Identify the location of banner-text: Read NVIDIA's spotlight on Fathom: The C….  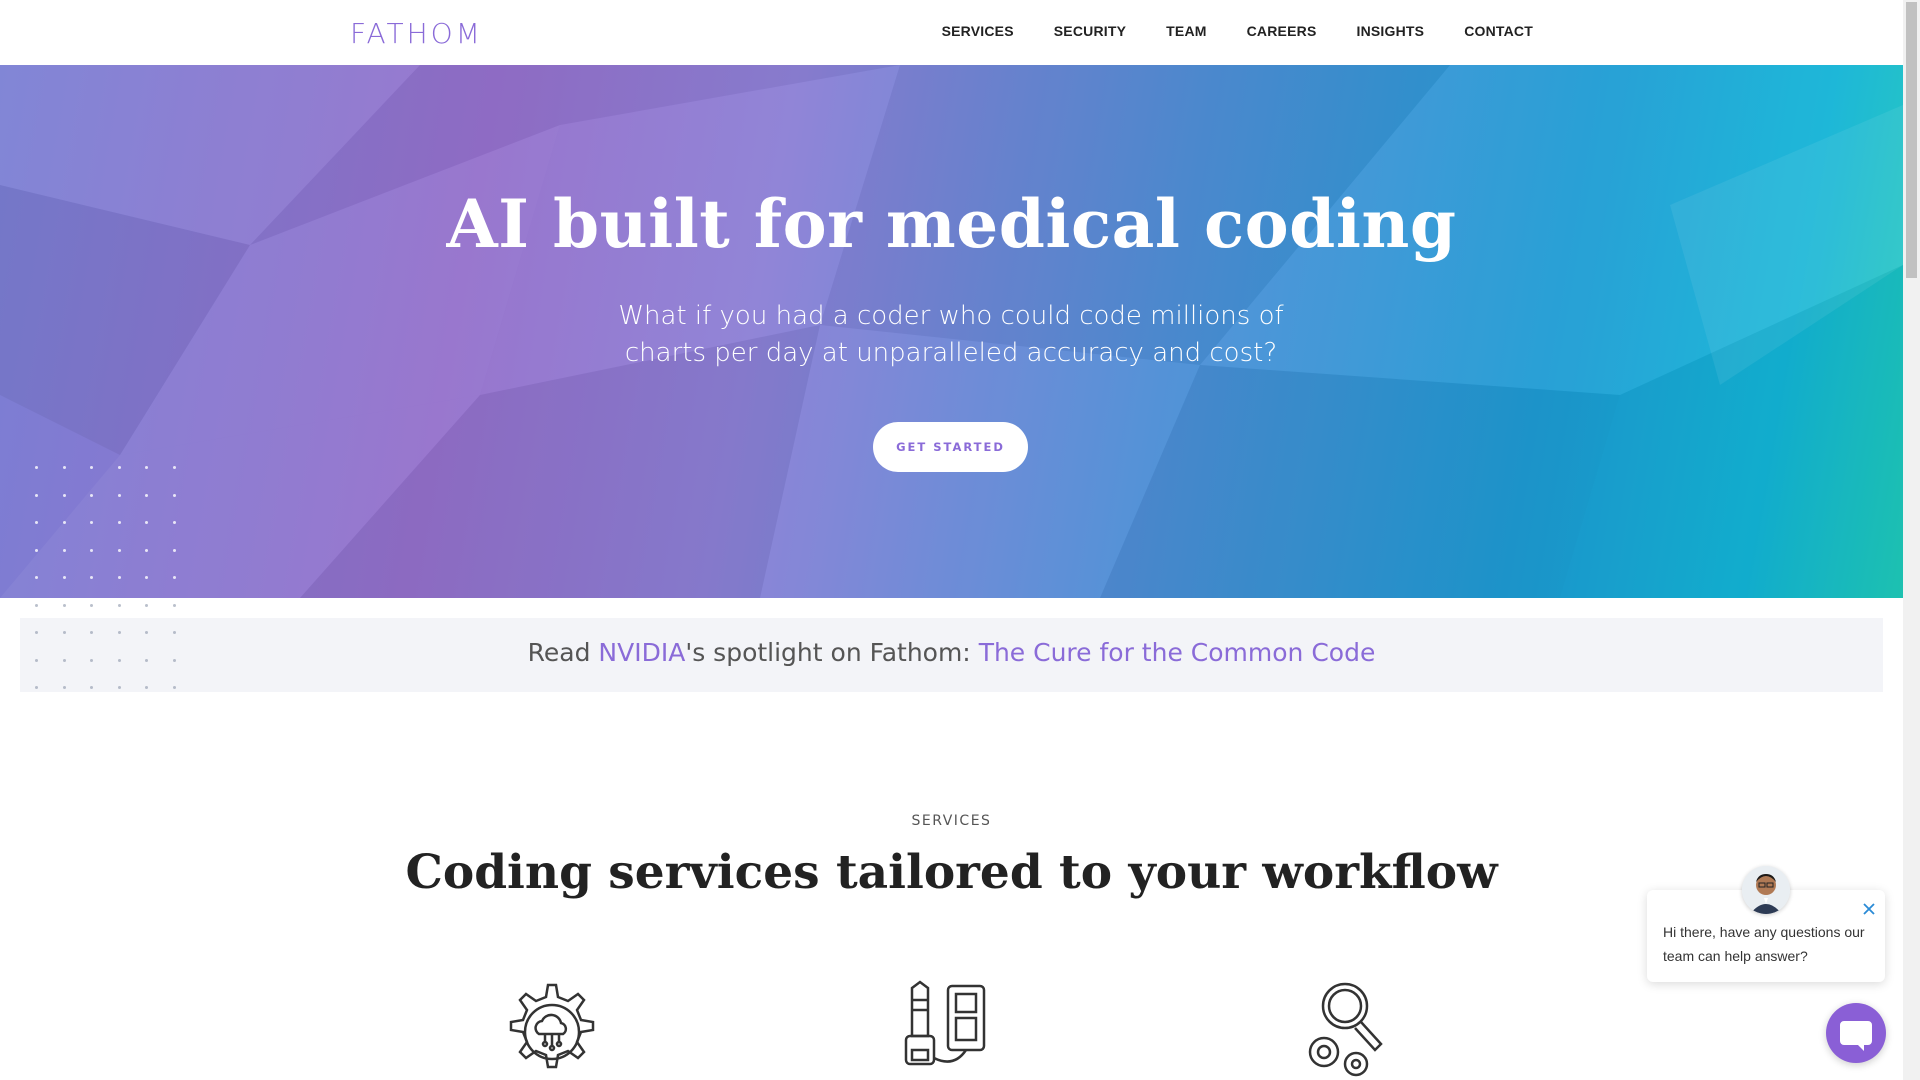
(952, 652).